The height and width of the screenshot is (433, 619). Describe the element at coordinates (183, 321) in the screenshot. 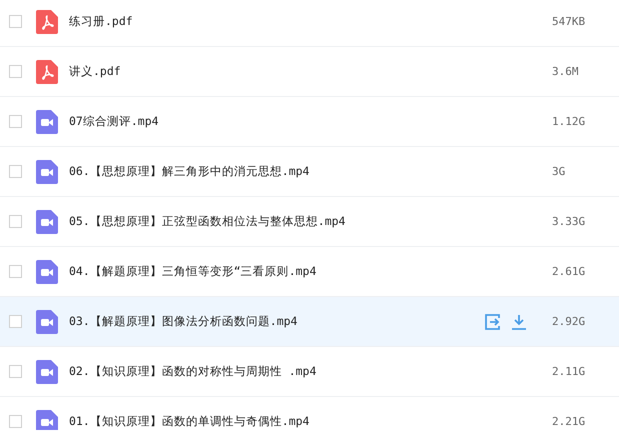

I see `file-name: 03.【解题原理】图像法分析函数问题.mp4` at that location.